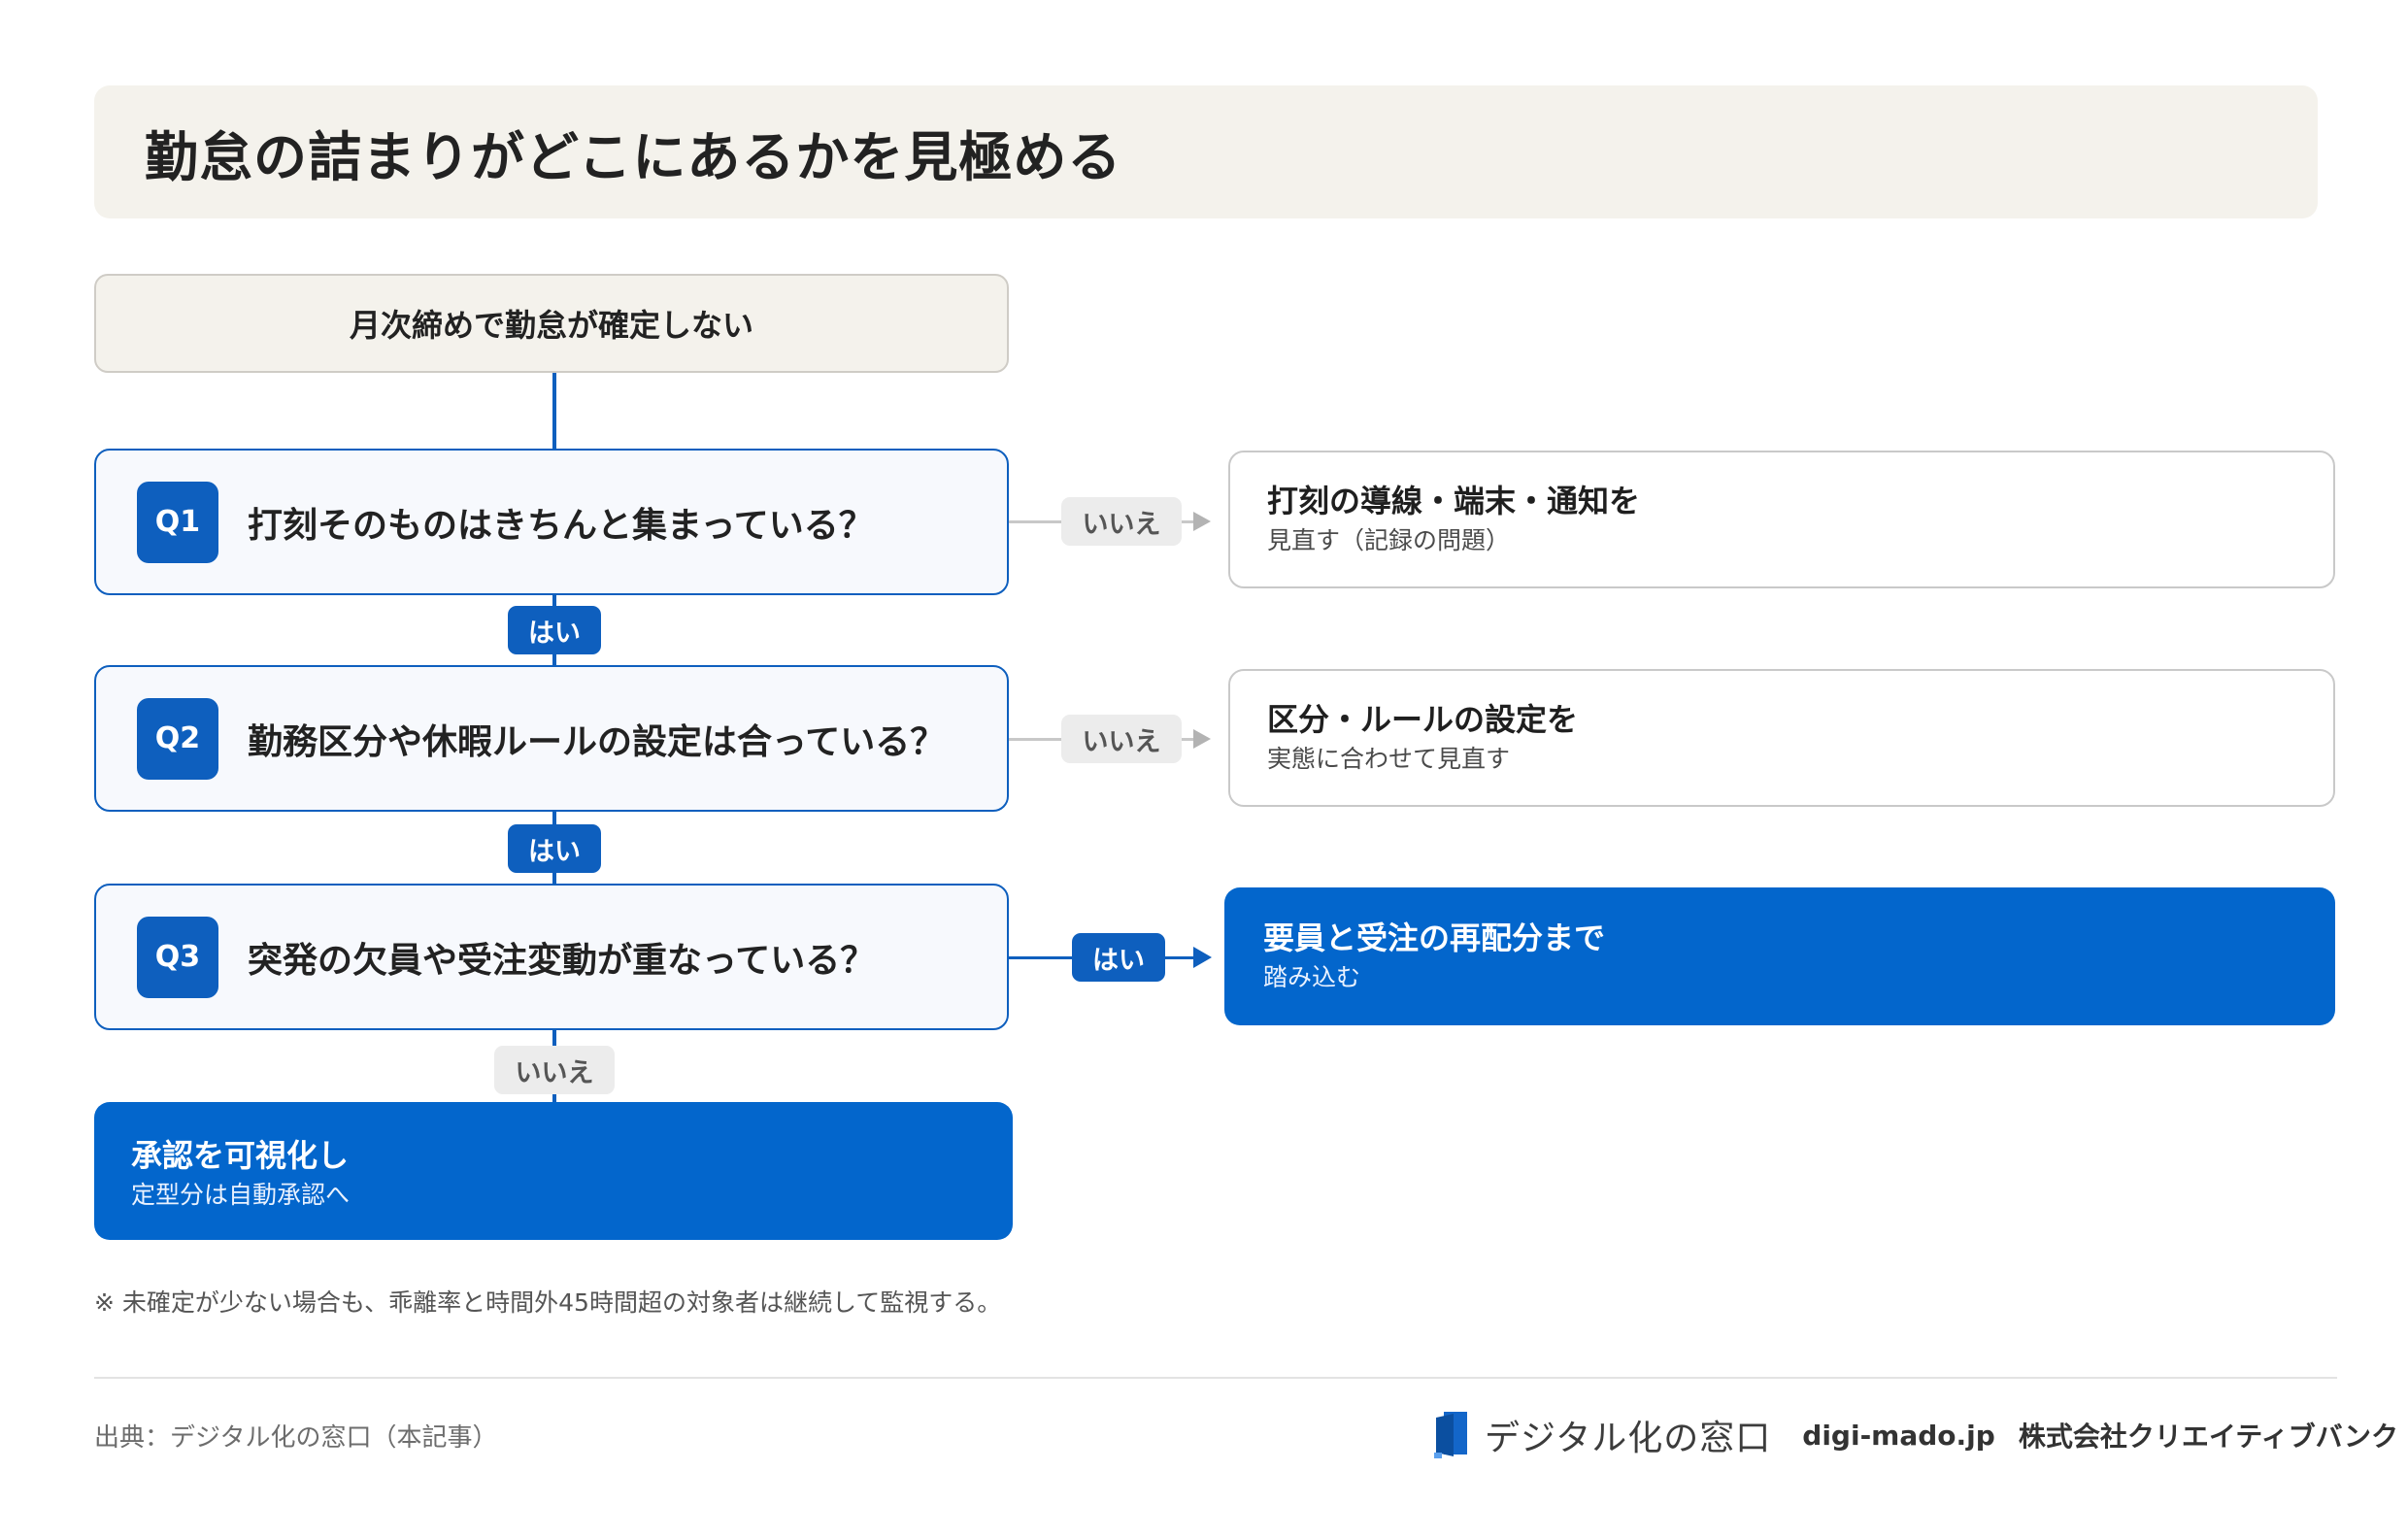 This screenshot has height=1538, width=2408. What do you see at coordinates (548, 1302) in the screenshot?
I see `footnote: ※ 未確定が少ない場合も、乖離率と時間外45時間超の対象者は継続して監視する。` at bounding box center [548, 1302].